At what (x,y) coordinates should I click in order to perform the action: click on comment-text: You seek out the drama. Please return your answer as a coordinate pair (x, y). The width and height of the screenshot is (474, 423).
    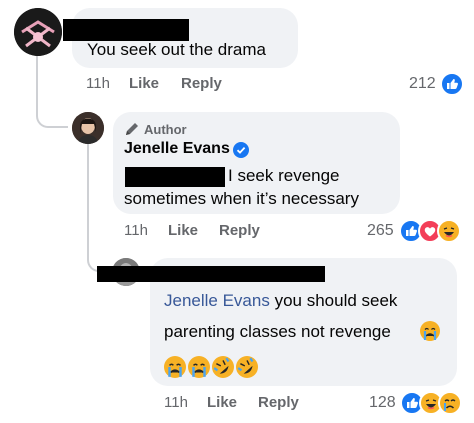
    Looking at the image, I should click on (176, 49).